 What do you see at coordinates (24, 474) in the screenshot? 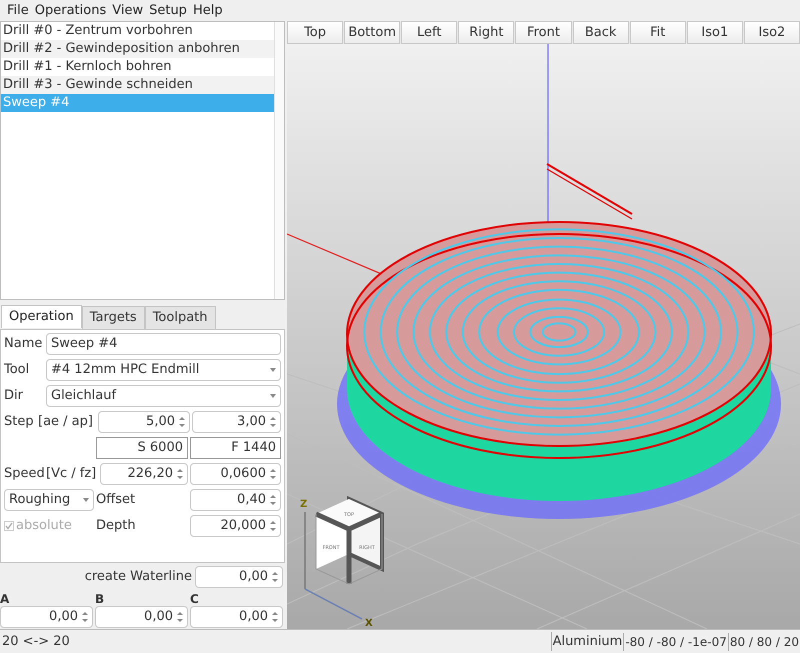
I see `field-label: Speed` at bounding box center [24, 474].